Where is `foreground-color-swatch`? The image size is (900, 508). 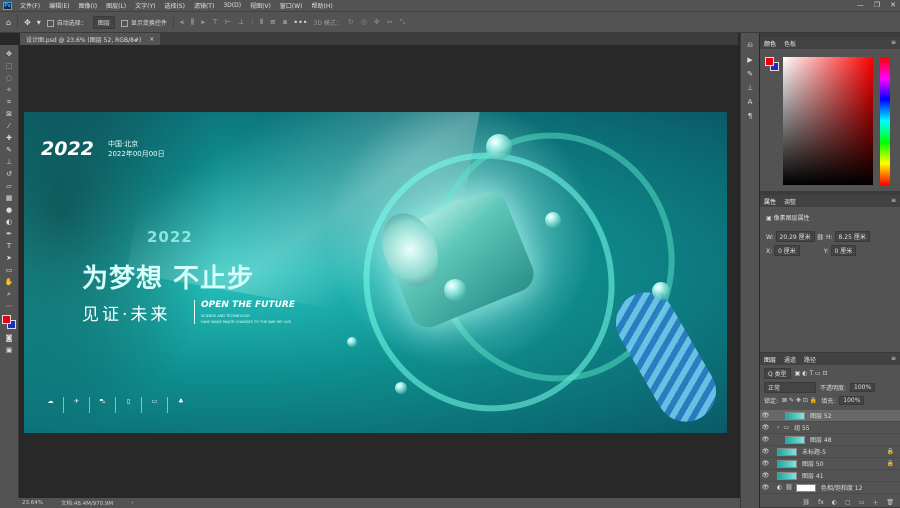
foreground-color-swatch is located at coordinates (6, 319).